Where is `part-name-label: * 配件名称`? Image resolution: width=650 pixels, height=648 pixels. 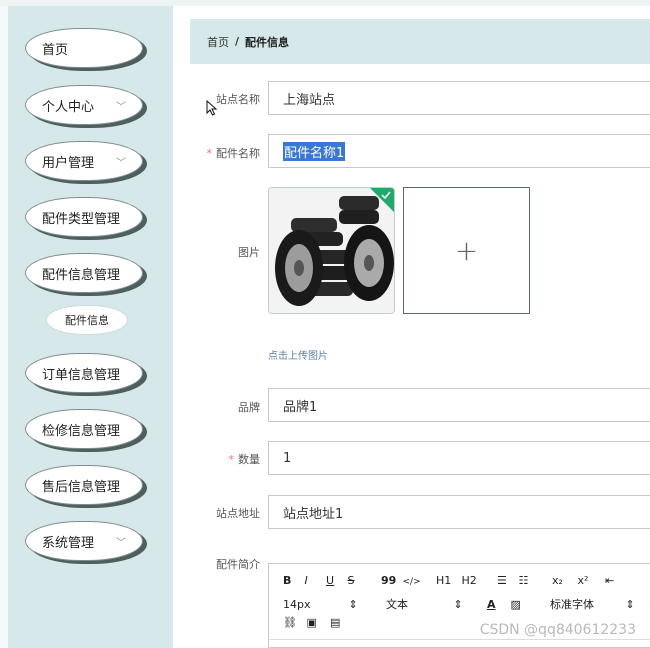
part-name-label: * 配件名称 is located at coordinates (225, 153).